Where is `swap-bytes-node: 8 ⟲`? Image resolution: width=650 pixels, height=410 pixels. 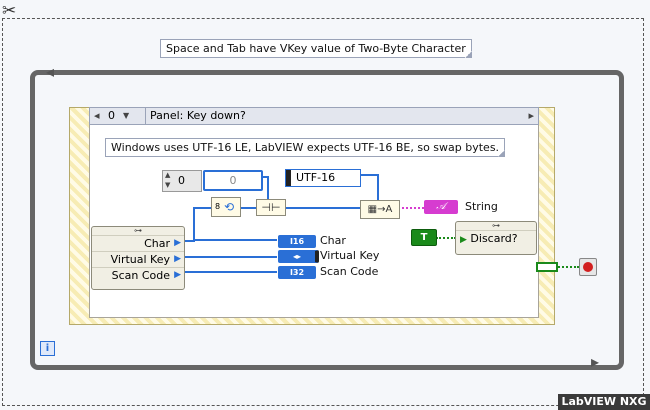 swap-bytes-node: 8 ⟲ is located at coordinates (226, 207).